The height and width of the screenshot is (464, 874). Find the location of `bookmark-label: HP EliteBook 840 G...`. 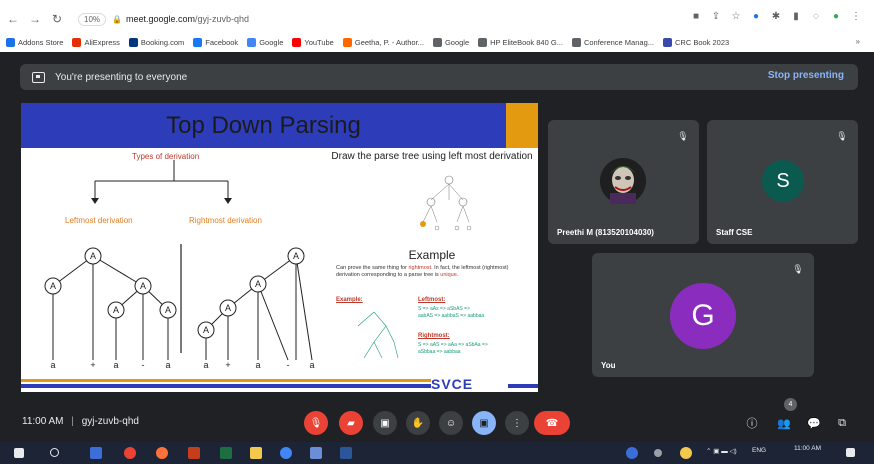

bookmark-label: HP EliteBook 840 G... is located at coordinates (526, 42).